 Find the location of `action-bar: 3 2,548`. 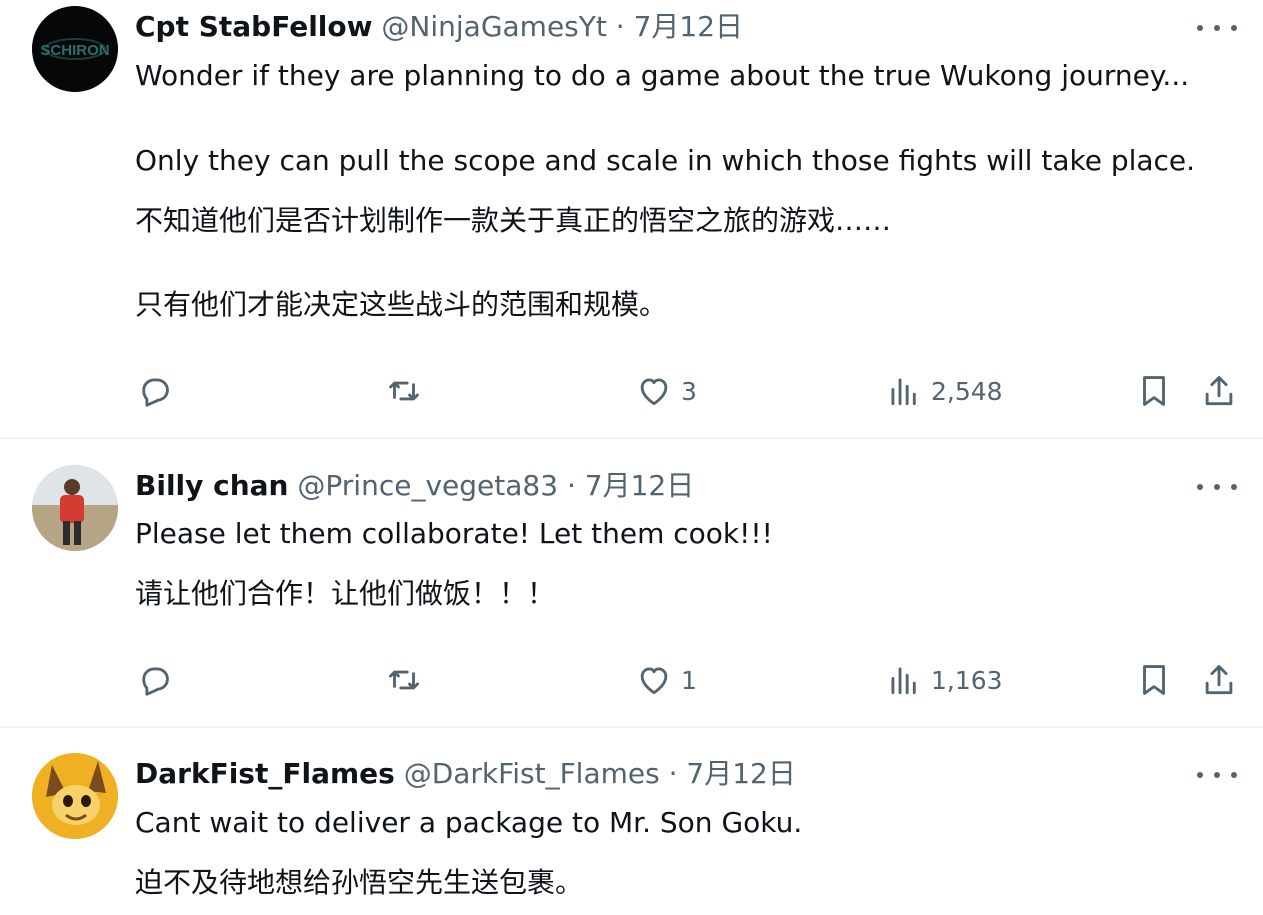

action-bar: 3 2,548 is located at coordinates (631, 392).